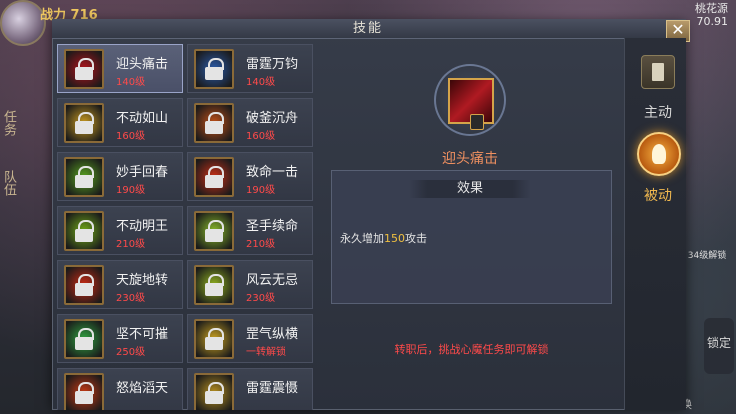 This screenshot has height=414, width=736. I want to click on left-hud-tabs: 任务 队伍, so click(11, 170).